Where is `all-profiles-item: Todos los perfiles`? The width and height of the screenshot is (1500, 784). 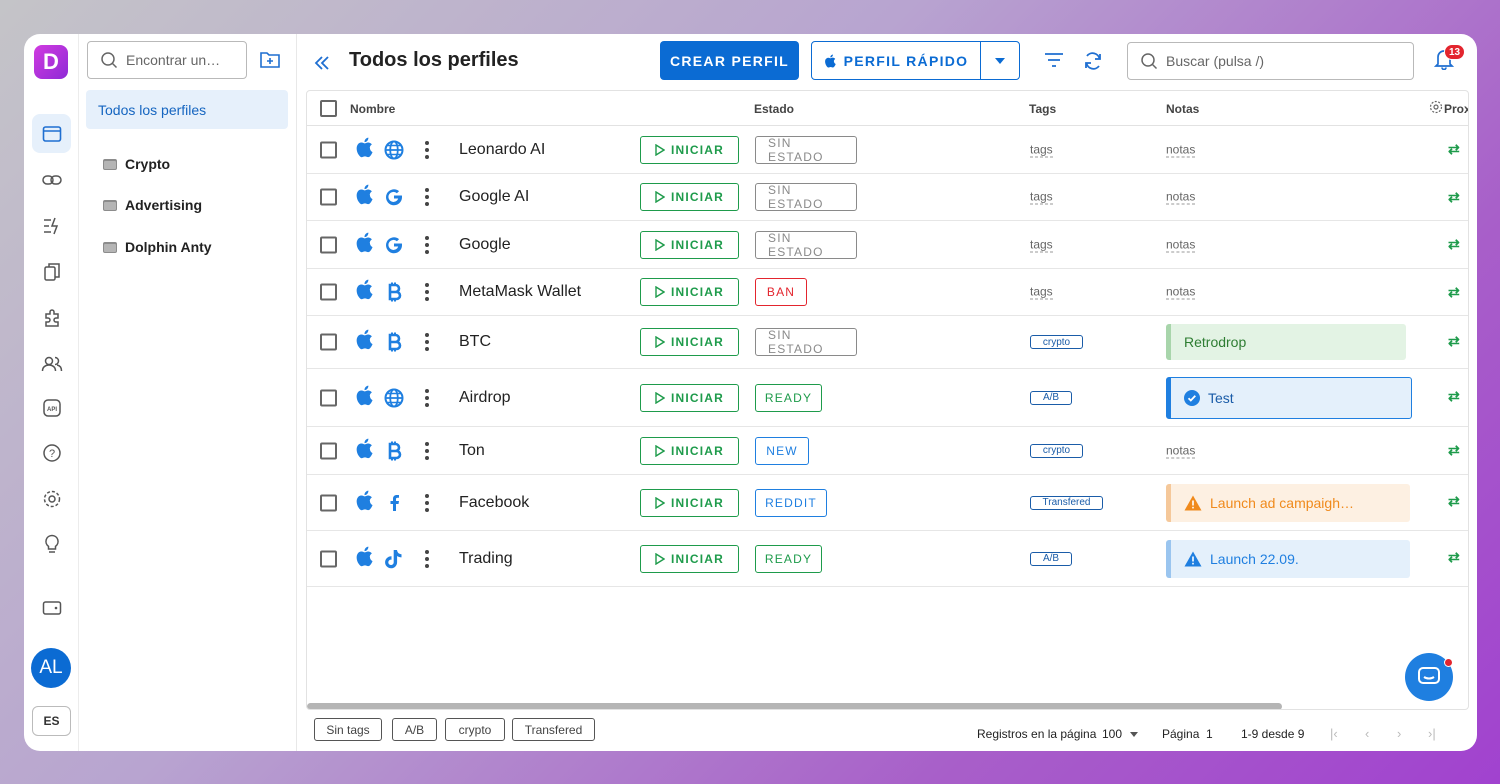 all-profiles-item: Todos los perfiles is located at coordinates (187, 109).